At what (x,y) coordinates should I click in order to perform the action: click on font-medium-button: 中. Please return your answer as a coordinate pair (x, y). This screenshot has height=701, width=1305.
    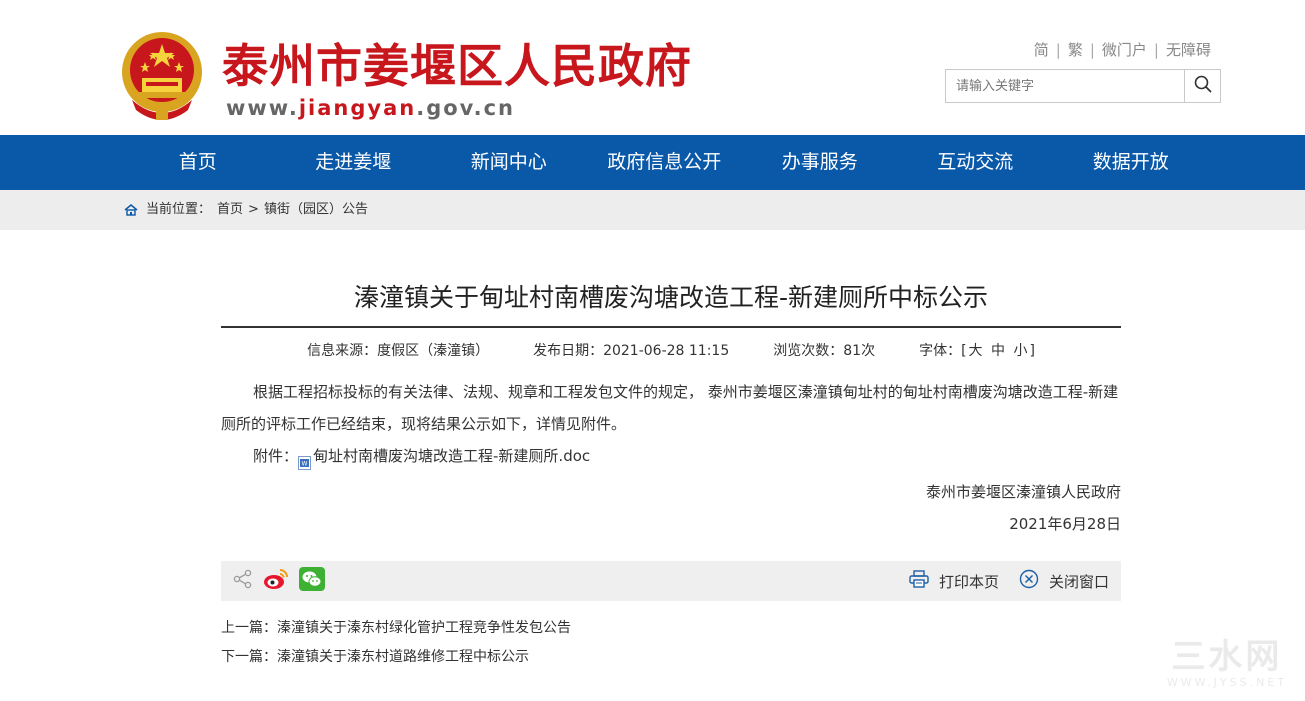
    Looking at the image, I should click on (998, 351).